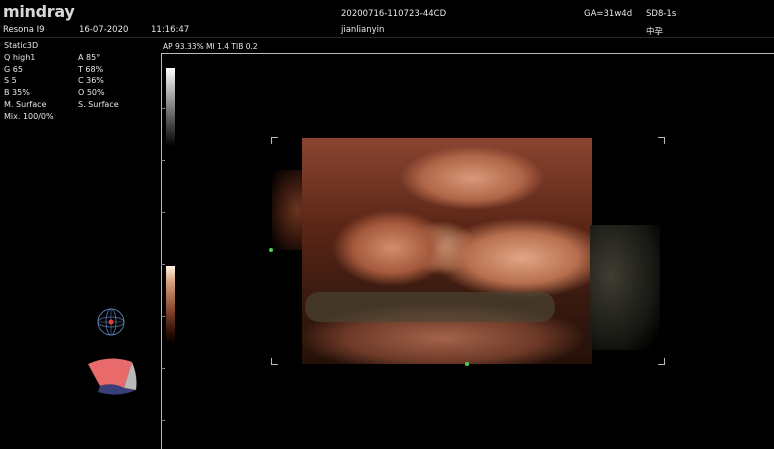 This screenshot has height=449, width=774. I want to click on param-g: G 65, so click(13, 69).